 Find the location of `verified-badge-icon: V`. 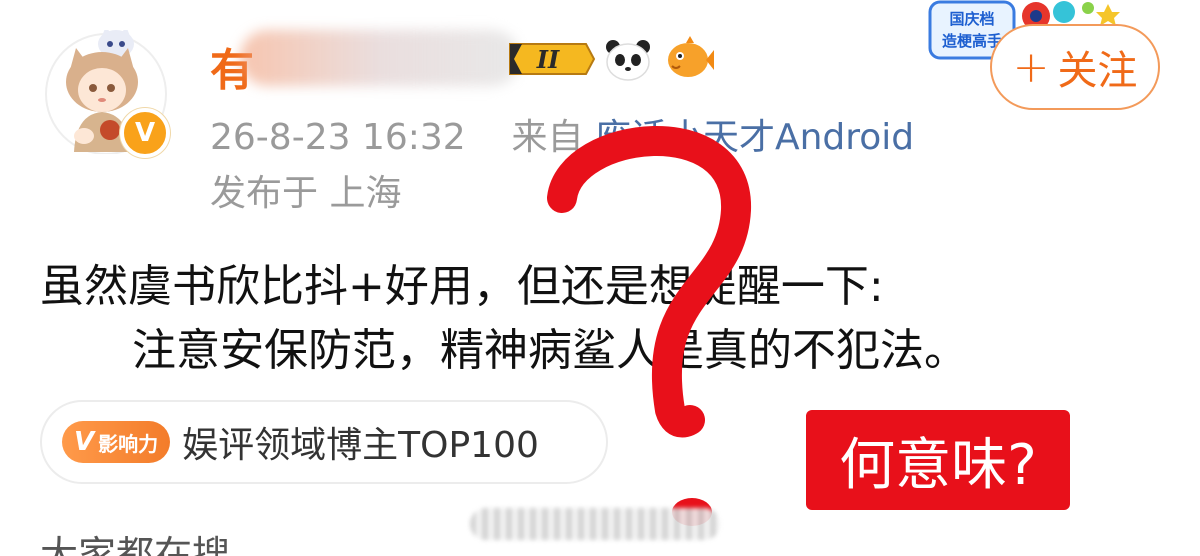

verified-badge-icon: V is located at coordinates (145, 133).